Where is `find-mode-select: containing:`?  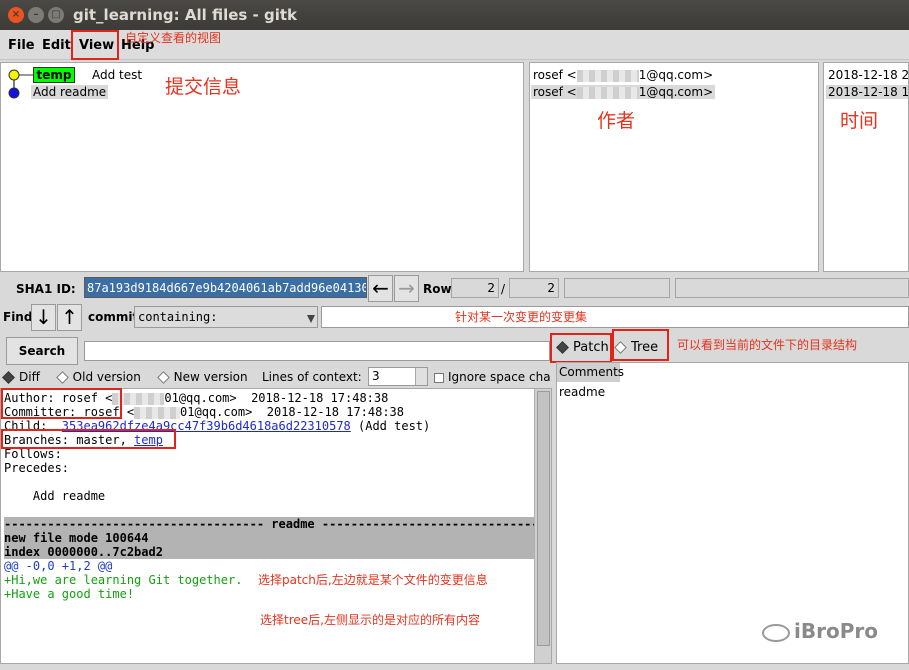 find-mode-select: containing: is located at coordinates (226, 317).